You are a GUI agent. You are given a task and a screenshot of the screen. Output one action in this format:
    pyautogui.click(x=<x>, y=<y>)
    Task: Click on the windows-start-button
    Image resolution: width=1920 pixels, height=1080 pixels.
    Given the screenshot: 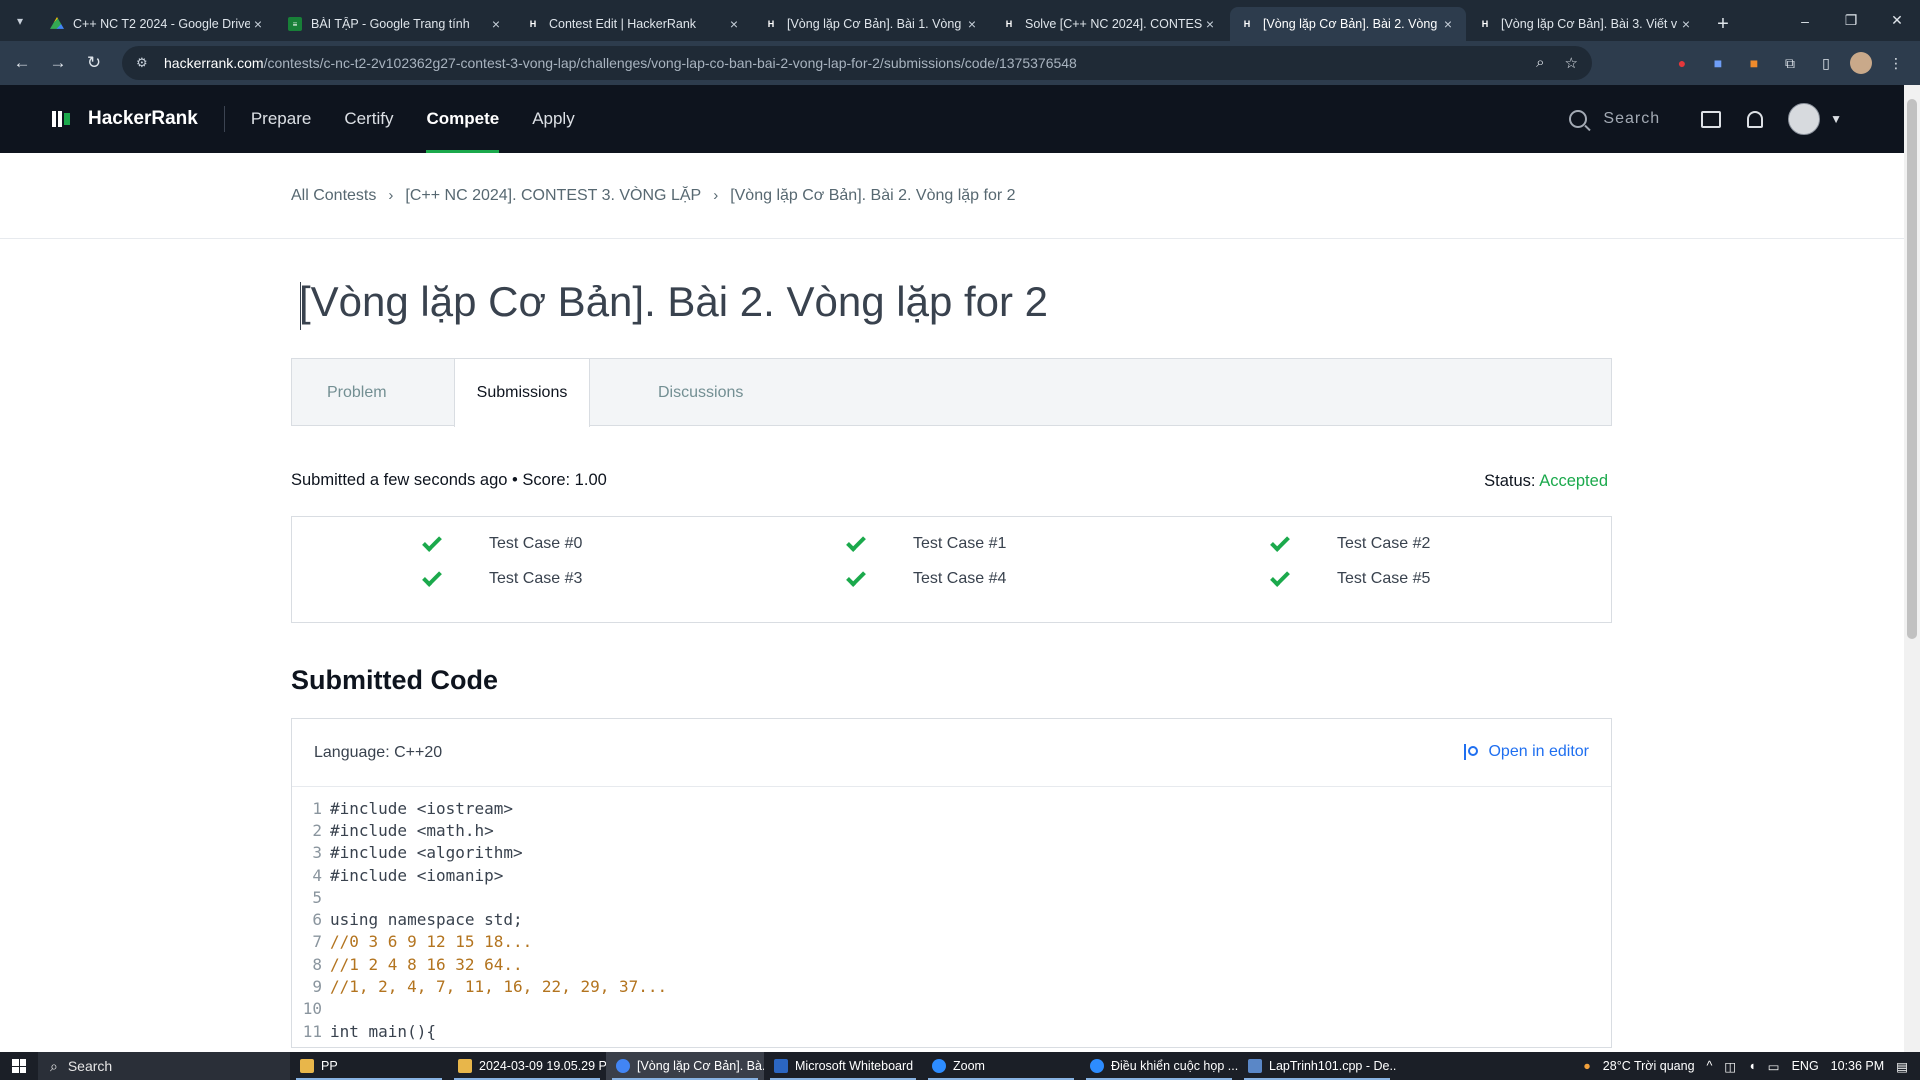 What is the action you would take?
    pyautogui.click(x=19, y=1066)
    